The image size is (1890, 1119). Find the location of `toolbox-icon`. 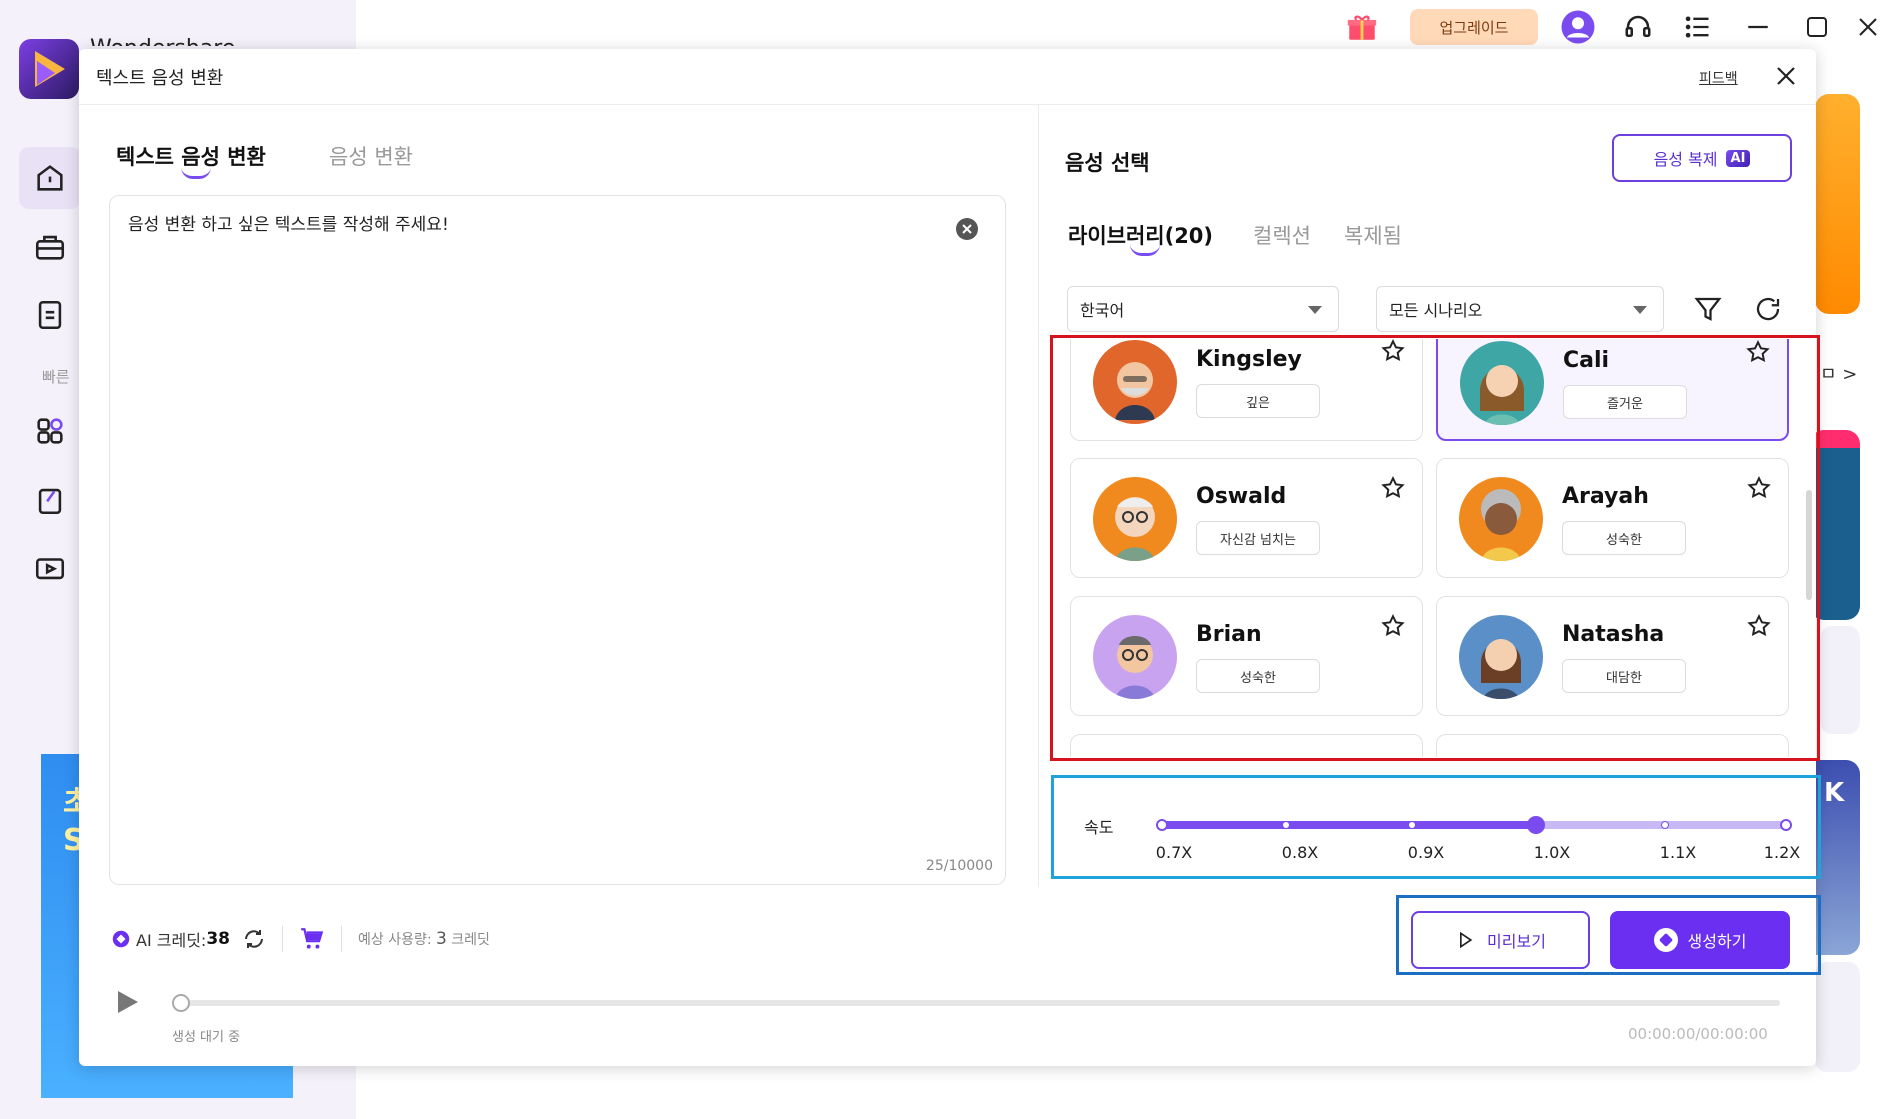

toolbox-icon is located at coordinates (50, 247).